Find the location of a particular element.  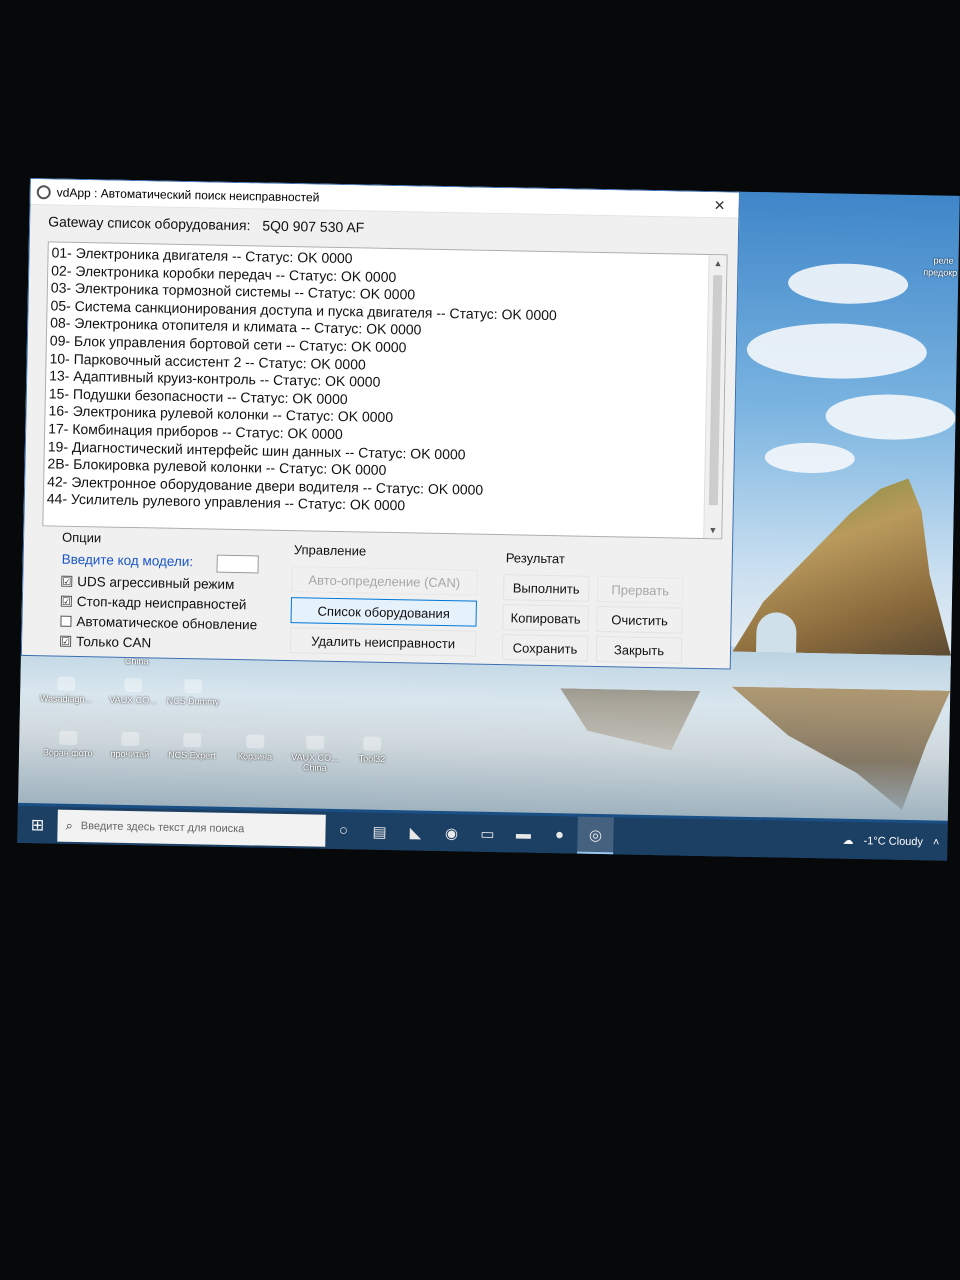

system-tray: ☁ -1°C Cloudy ˄ is located at coordinates (891, 841).